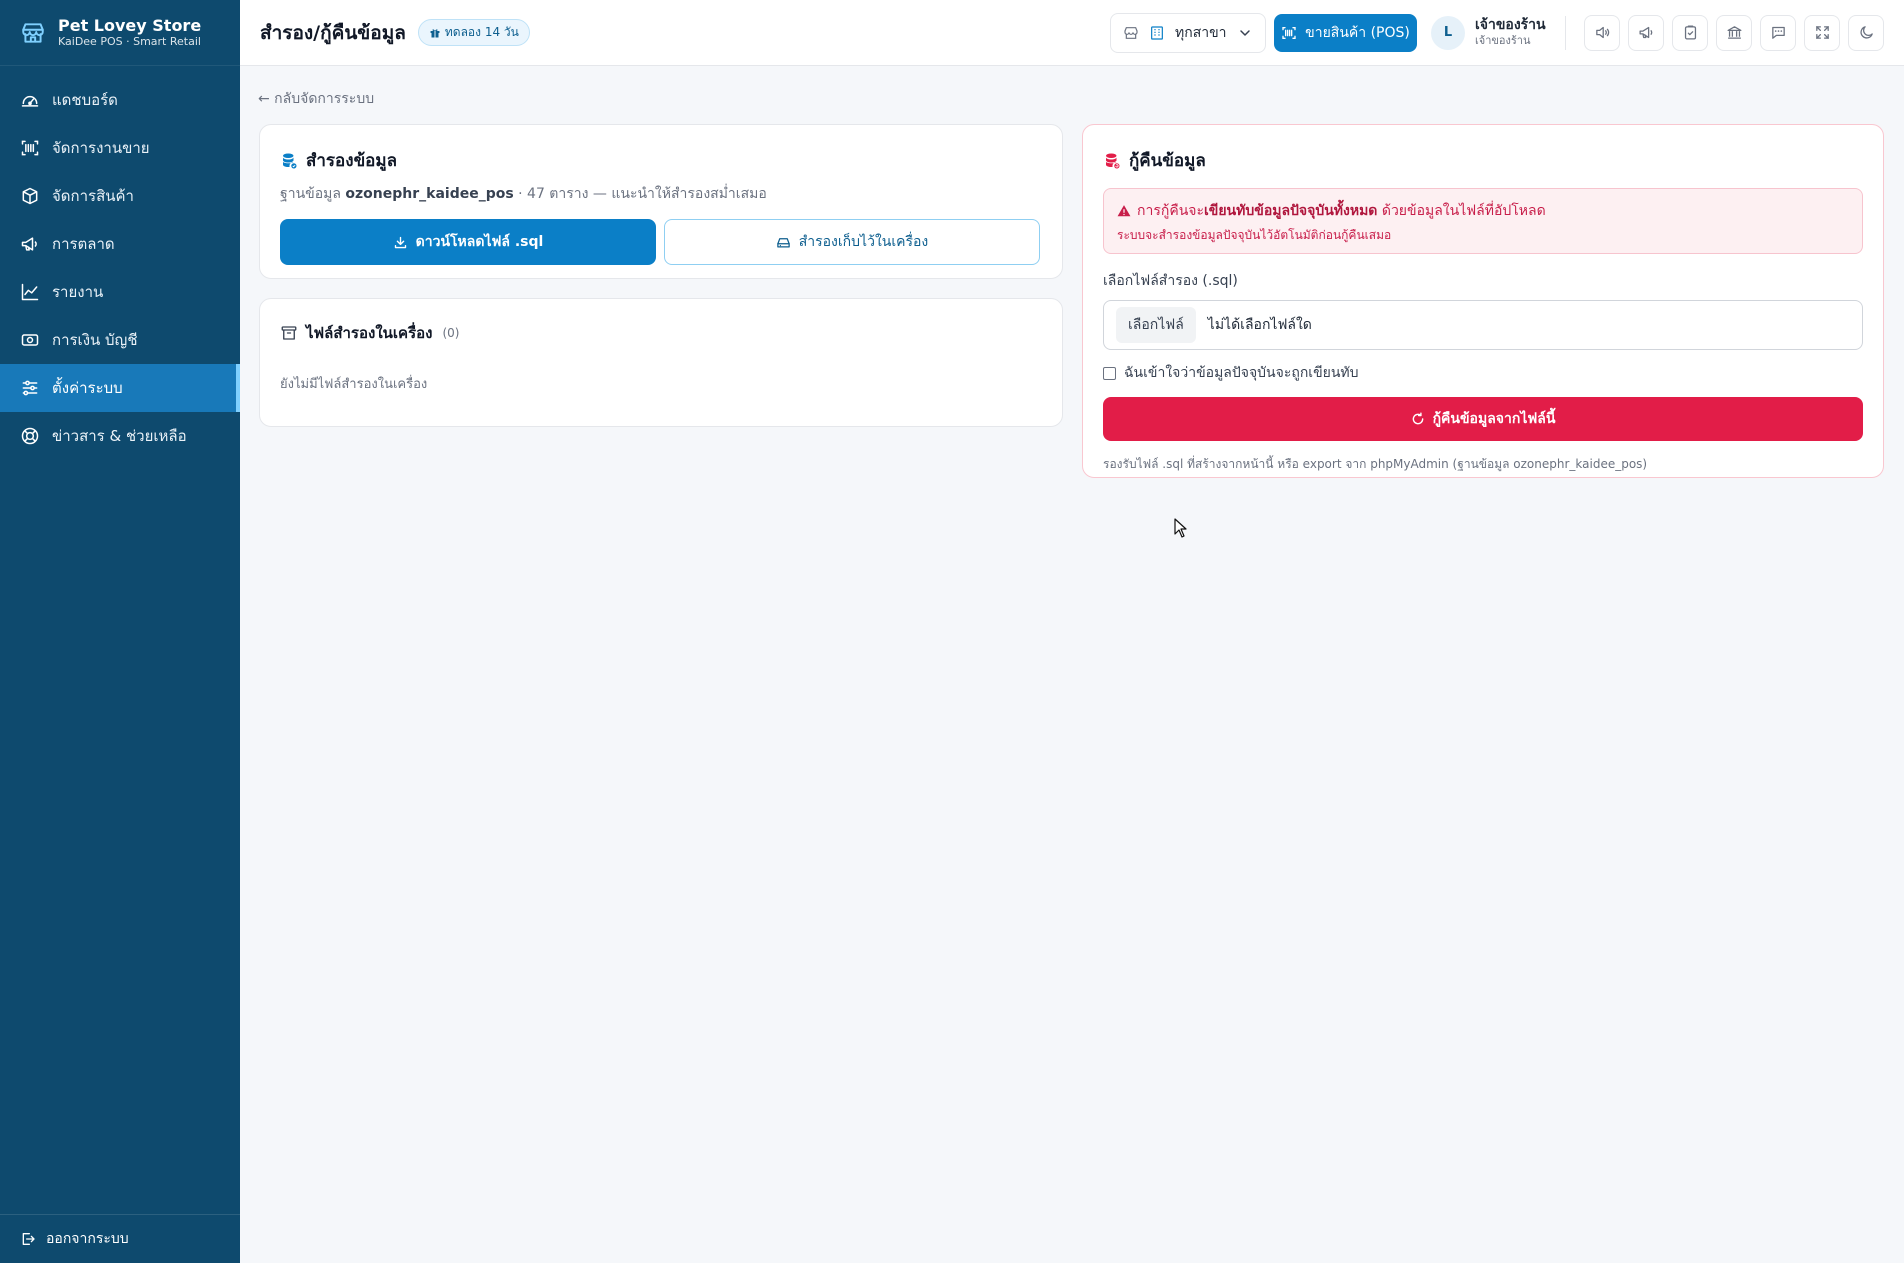  Describe the element at coordinates (130, 25) in the screenshot. I see `brand-name: Pet Lovey Store` at that location.